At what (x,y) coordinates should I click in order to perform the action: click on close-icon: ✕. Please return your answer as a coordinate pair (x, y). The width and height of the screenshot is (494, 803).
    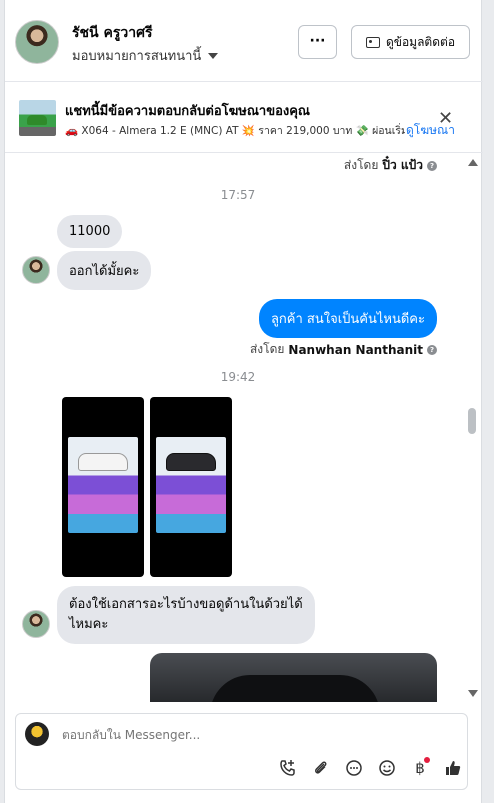
    Looking at the image, I should click on (445, 118).